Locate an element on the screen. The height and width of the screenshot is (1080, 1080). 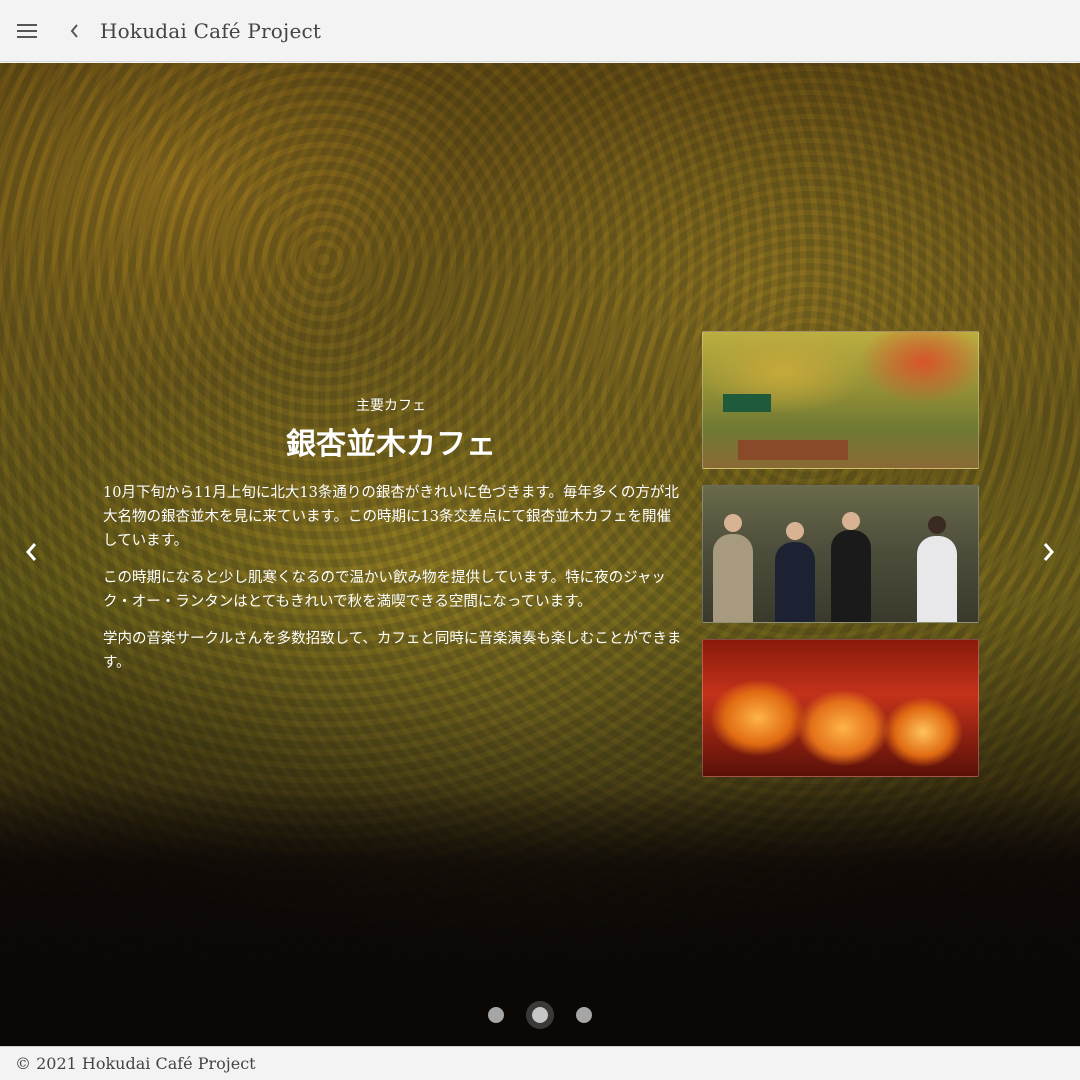
cafe-tables-photo is located at coordinates (840, 400).